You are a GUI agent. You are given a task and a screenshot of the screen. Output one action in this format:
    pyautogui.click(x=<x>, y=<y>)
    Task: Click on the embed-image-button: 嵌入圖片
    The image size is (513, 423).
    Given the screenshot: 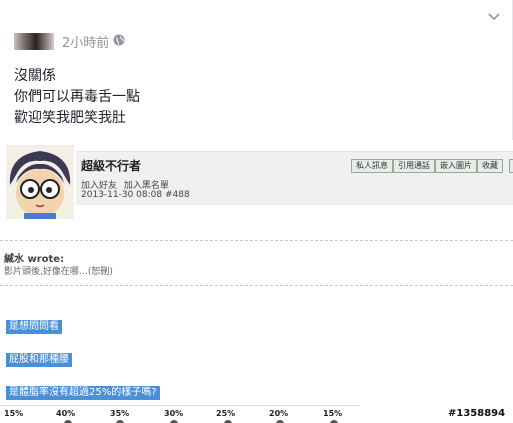 What is the action you would take?
    pyautogui.click(x=456, y=166)
    